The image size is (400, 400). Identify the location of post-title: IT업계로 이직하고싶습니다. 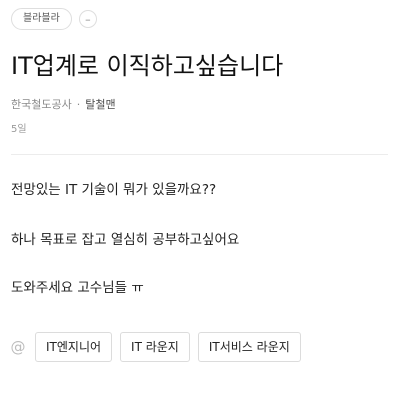
(147, 66).